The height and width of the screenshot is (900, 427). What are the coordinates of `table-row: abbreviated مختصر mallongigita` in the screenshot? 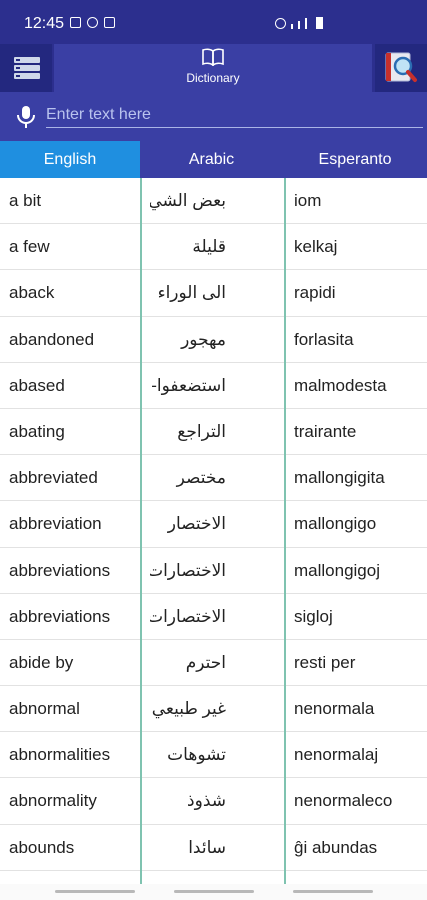 It's located at (213, 478).